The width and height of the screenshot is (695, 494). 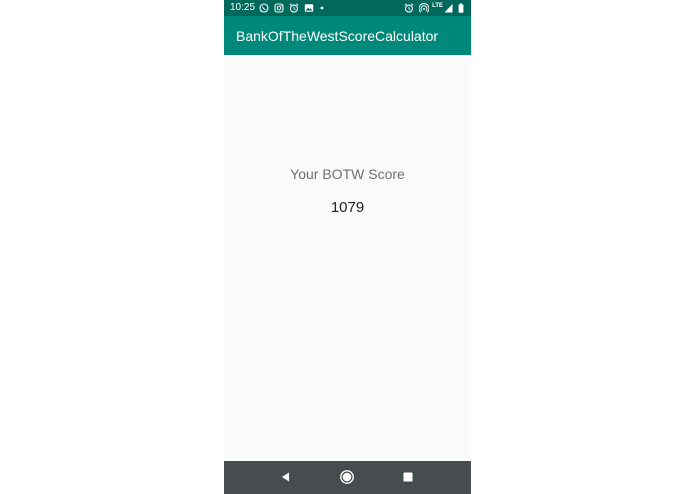 What do you see at coordinates (264, 8) in the screenshot?
I see `whatsapp-icon` at bounding box center [264, 8].